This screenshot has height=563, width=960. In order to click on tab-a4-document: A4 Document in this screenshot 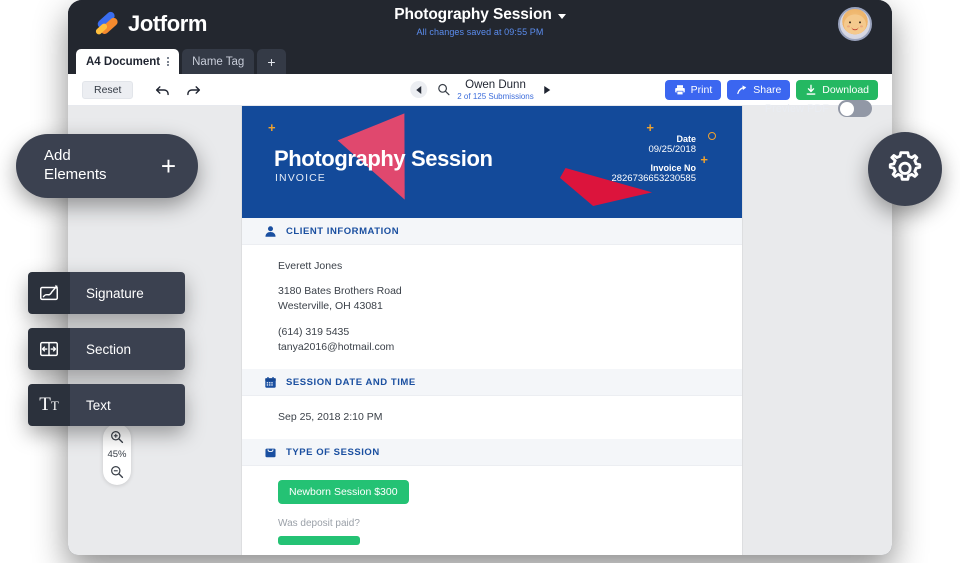, I will do `click(128, 61)`.